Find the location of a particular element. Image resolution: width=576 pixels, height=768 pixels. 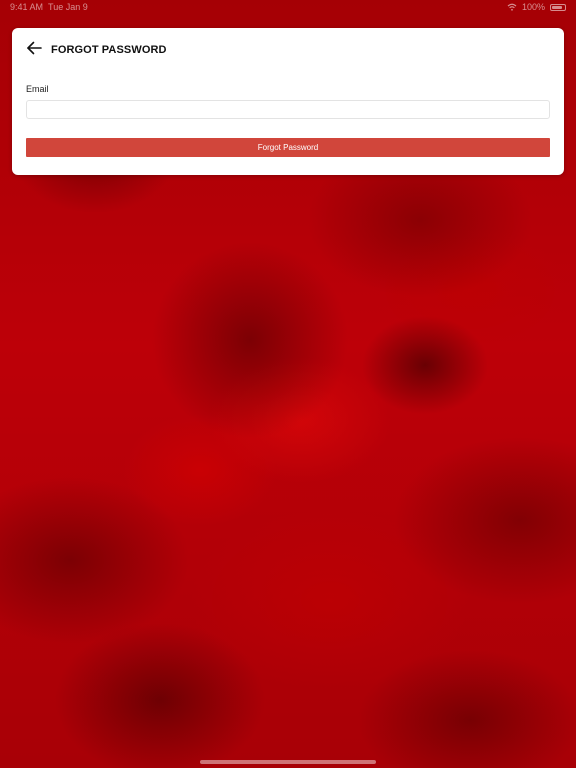

status-left: 9:41 AM Tue Jan 9 is located at coordinates (49, 7).